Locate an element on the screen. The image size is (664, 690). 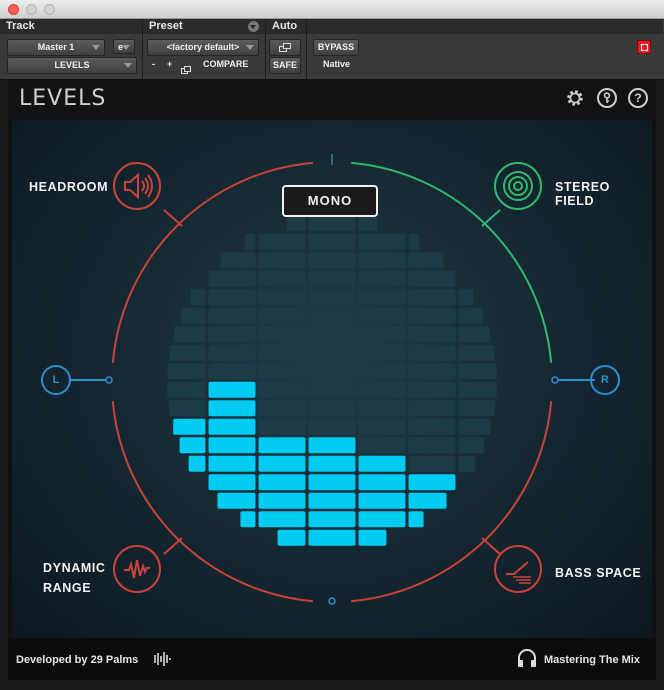
track-e-button: e is located at coordinates (124, 46).